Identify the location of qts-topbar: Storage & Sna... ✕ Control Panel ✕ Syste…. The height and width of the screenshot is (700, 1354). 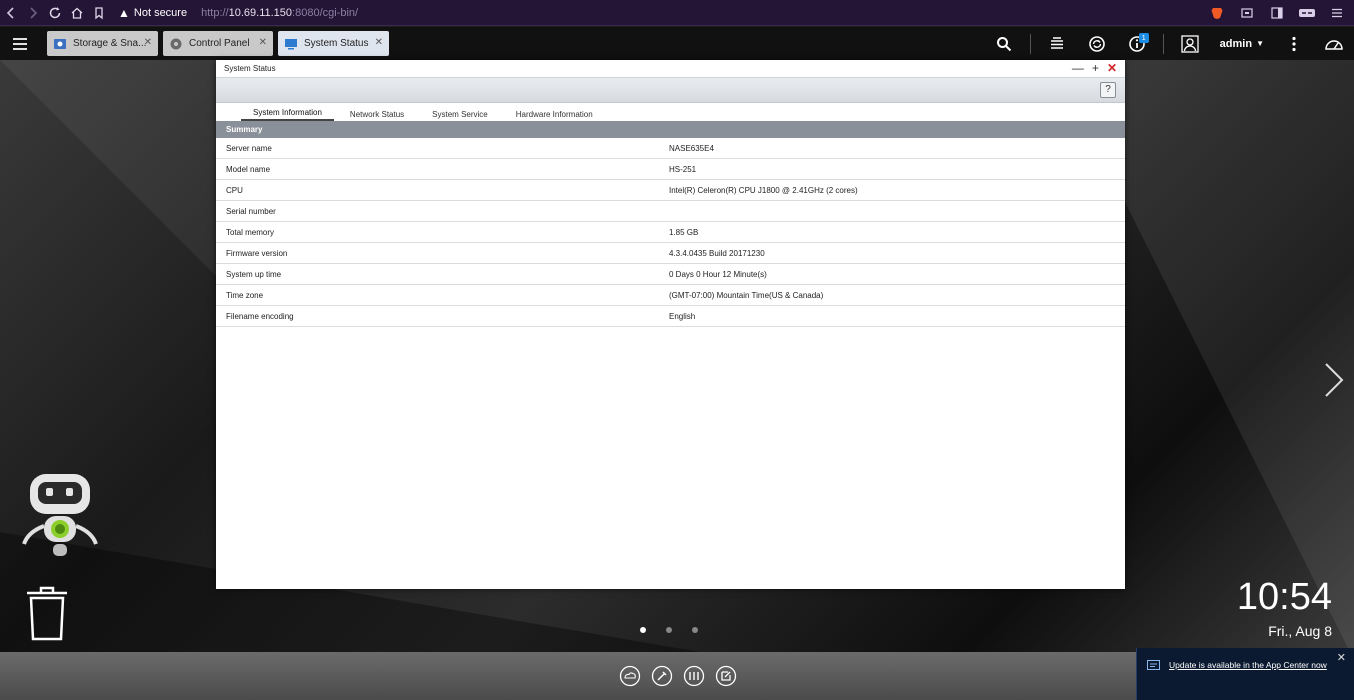
(677, 43).